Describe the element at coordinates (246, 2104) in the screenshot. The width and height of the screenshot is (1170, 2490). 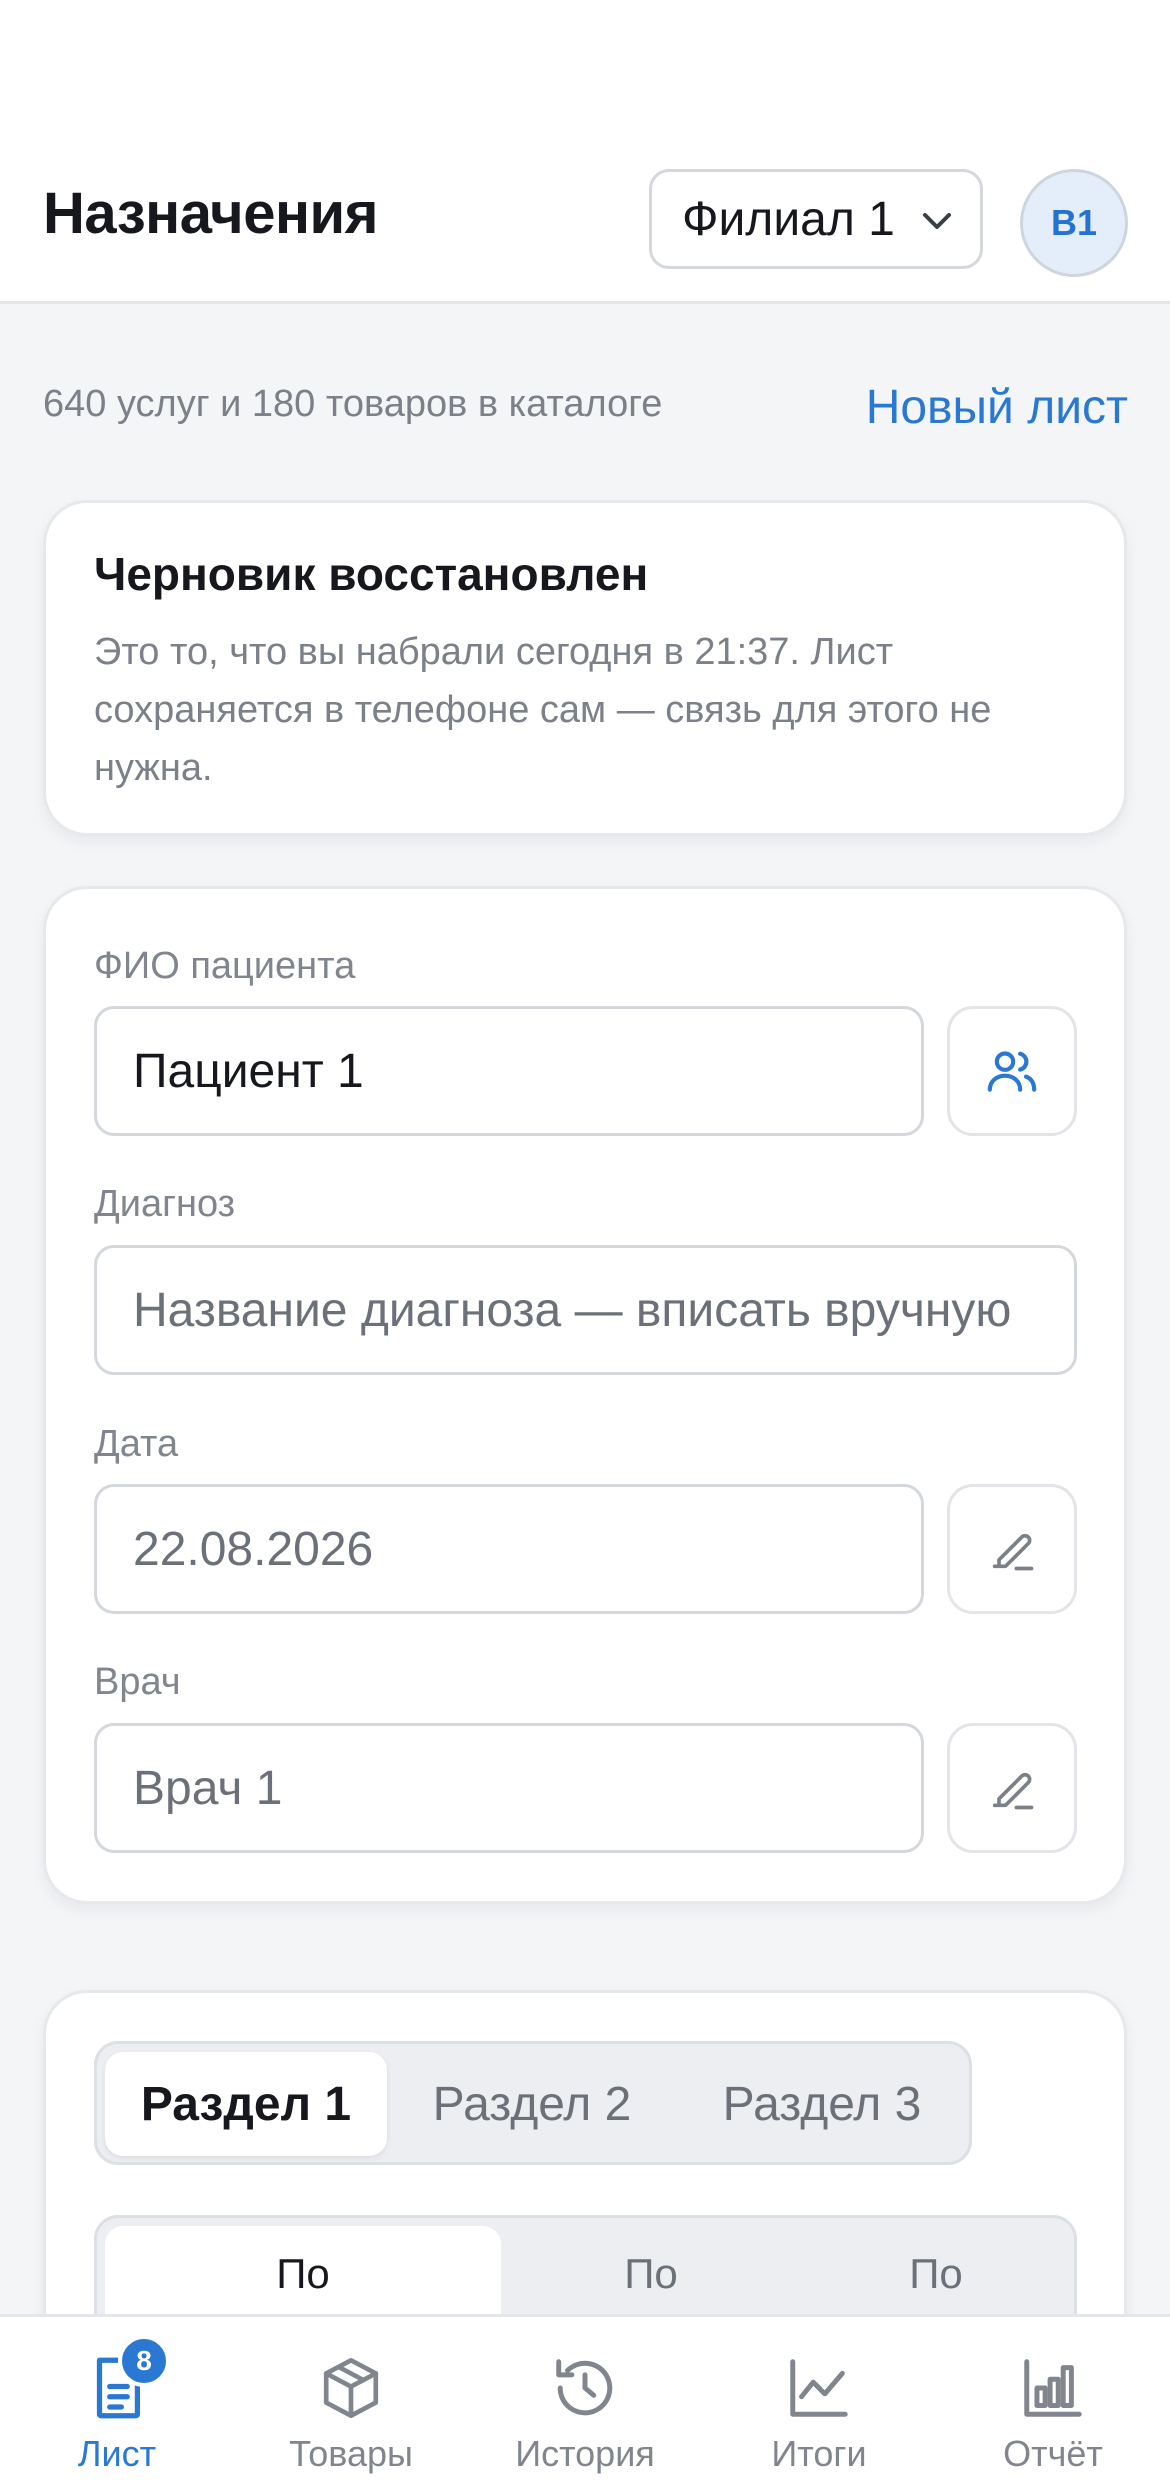
I see `tab-section-1: Раздел 1` at that location.